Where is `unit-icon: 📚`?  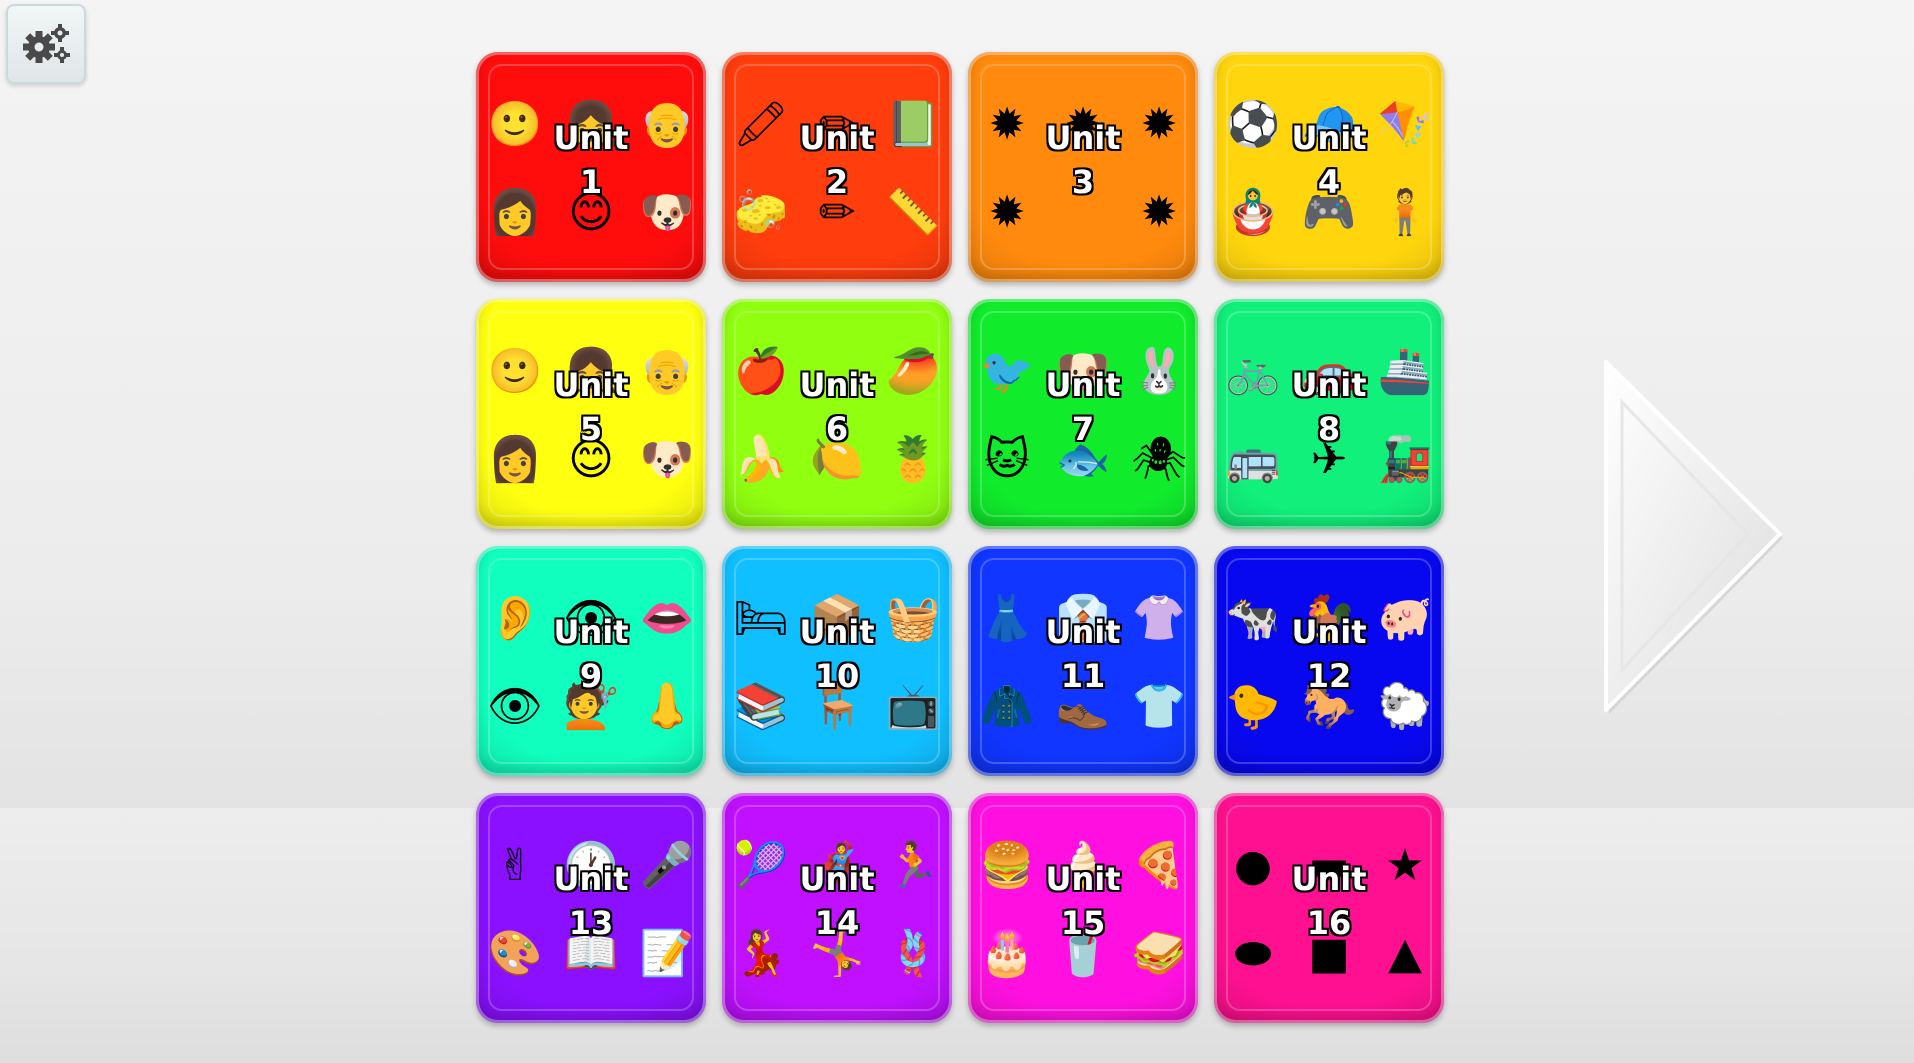 unit-icon: 📚 is located at coordinates (761, 706).